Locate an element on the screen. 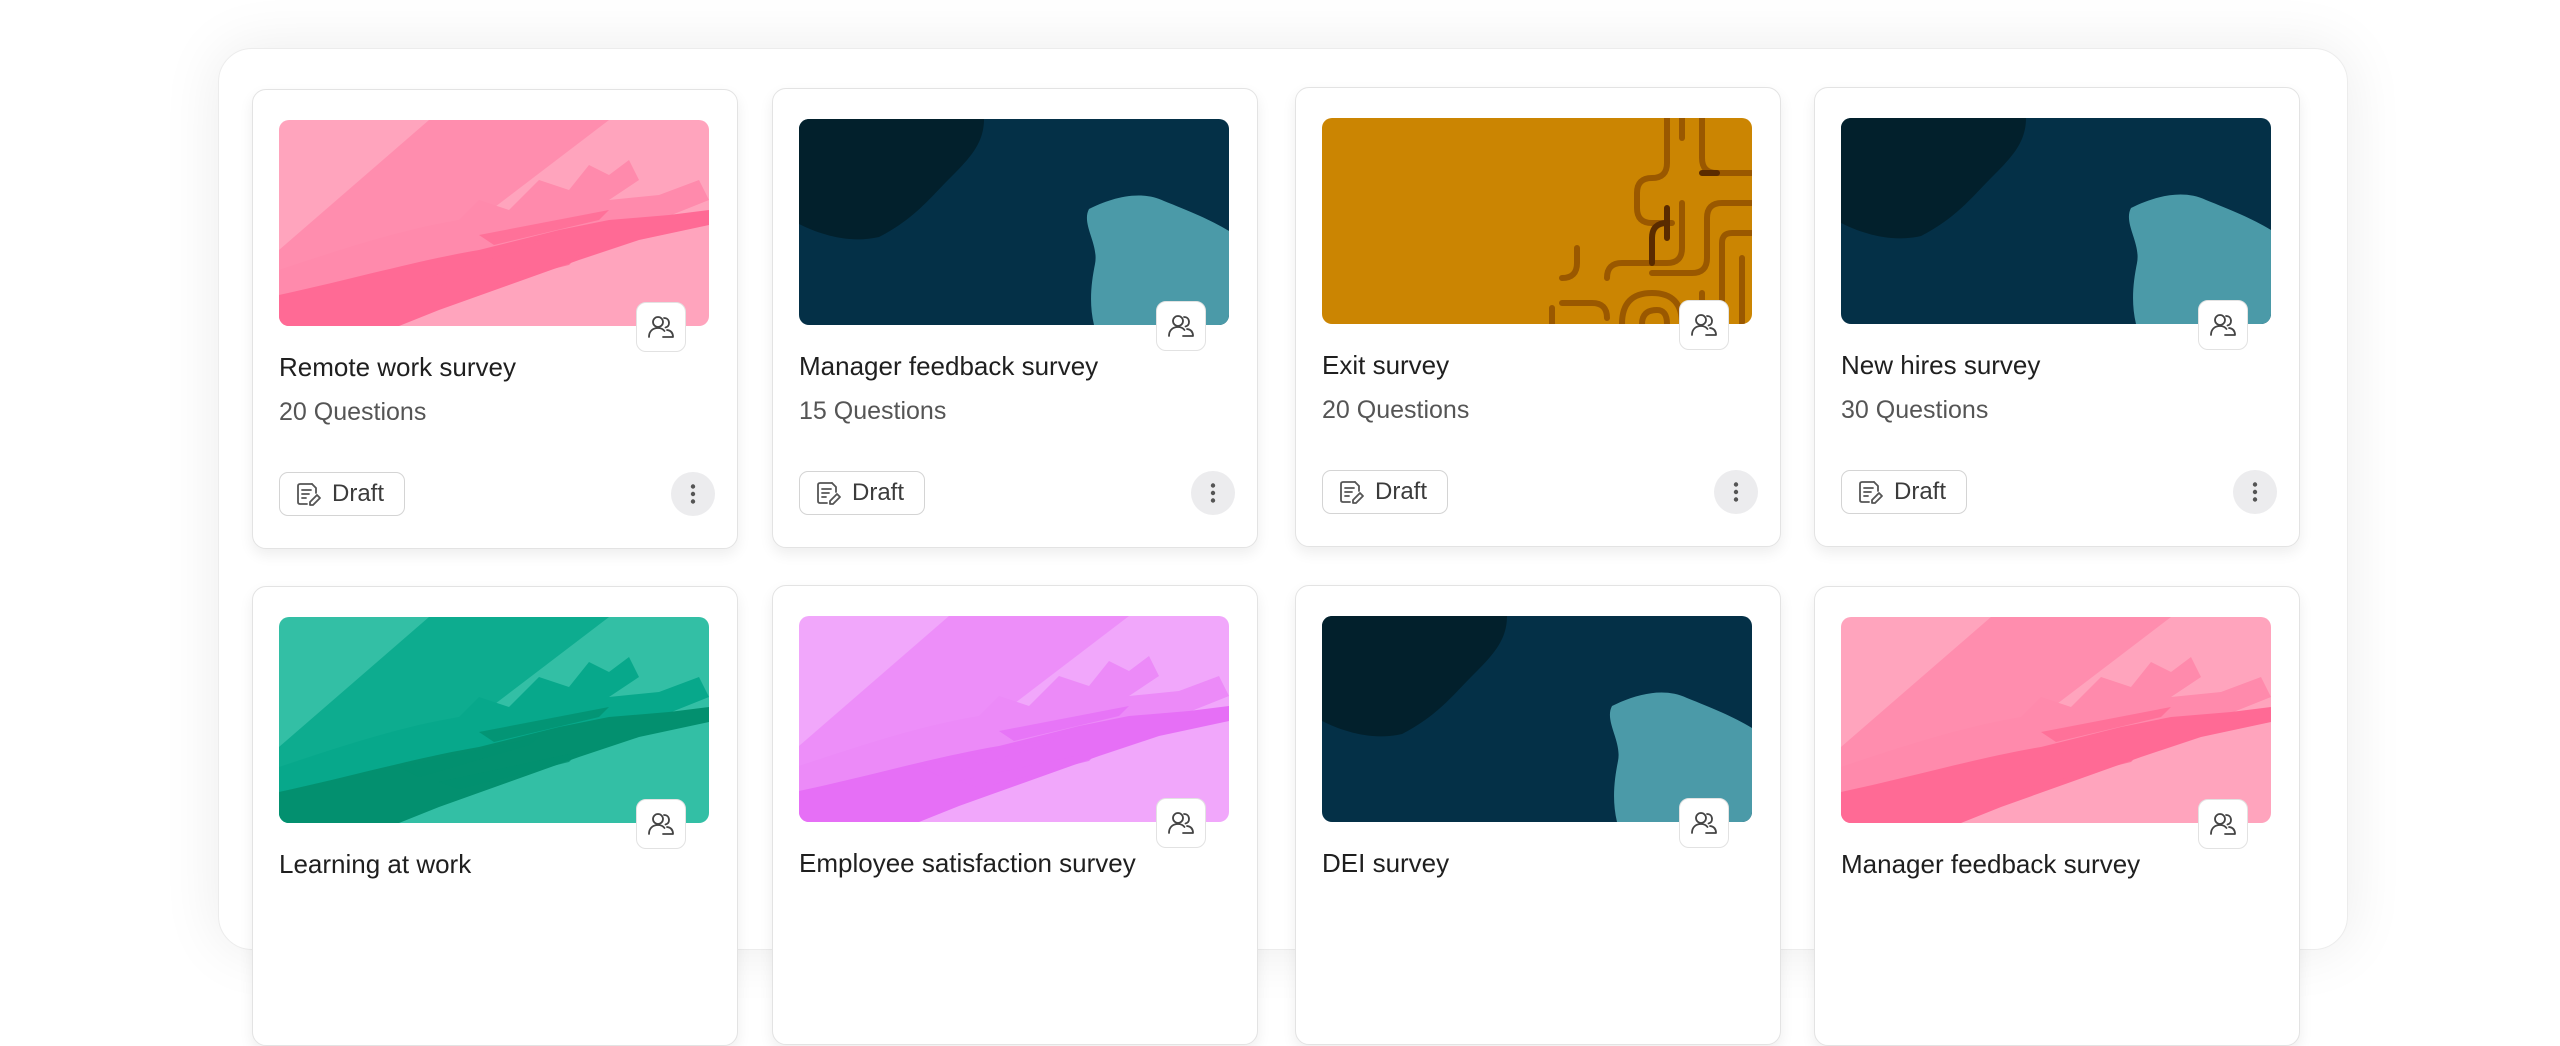 The width and height of the screenshot is (2560, 1046). survey-title: Employee satisfaction survey is located at coordinates (967, 863).